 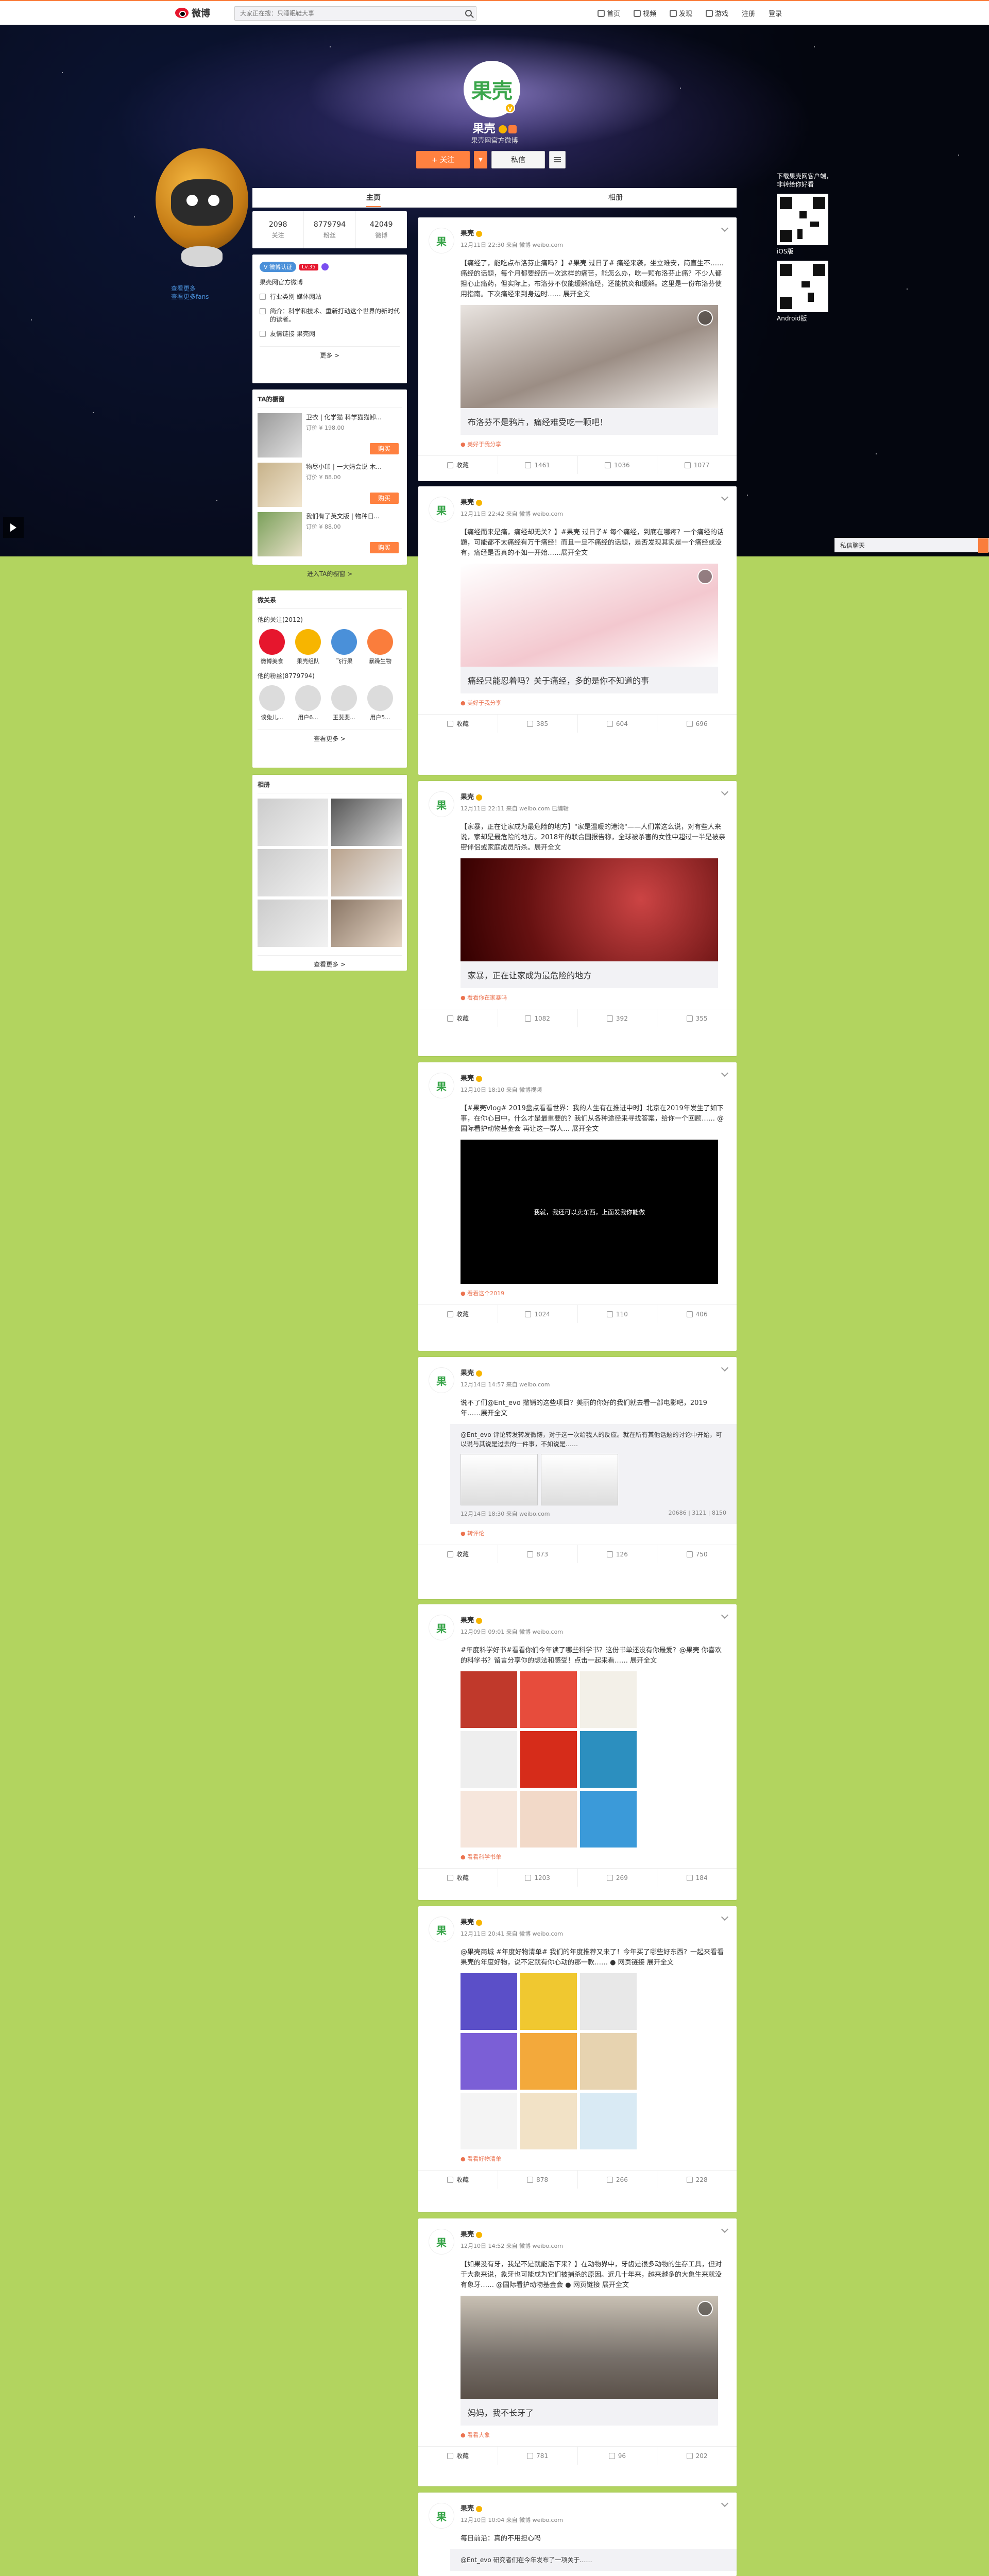 What do you see at coordinates (443, 159) in the screenshot?
I see `follow-button: + 关注` at bounding box center [443, 159].